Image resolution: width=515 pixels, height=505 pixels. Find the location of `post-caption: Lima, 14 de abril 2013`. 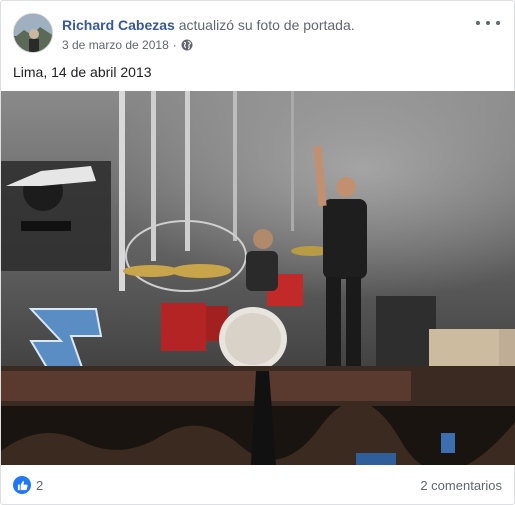

post-caption: Lima, 14 de abril 2013 is located at coordinates (82, 72).